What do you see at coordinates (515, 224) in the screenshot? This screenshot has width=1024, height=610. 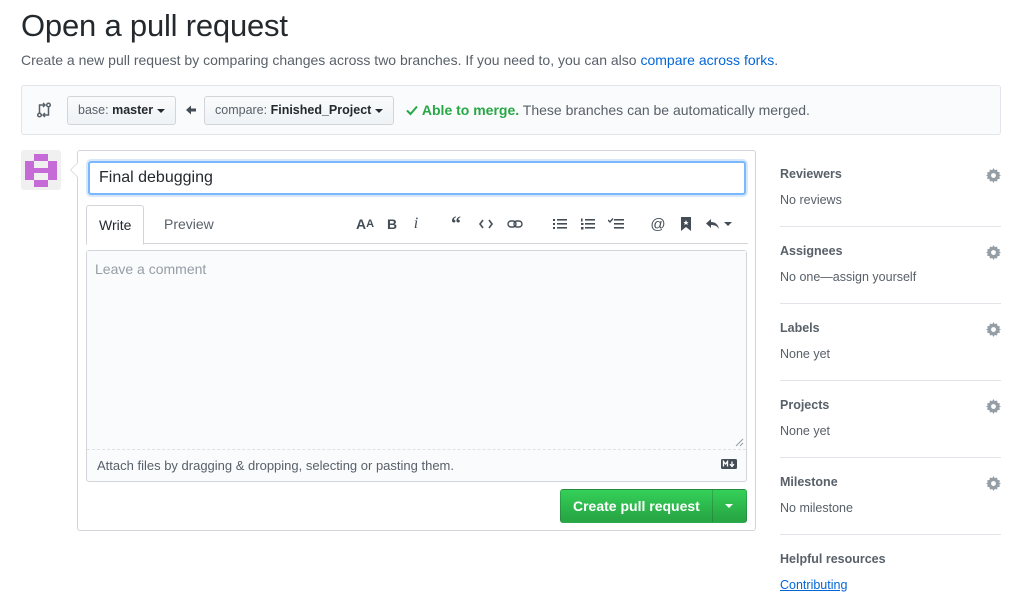 I see `link-icon` at bounding box center [515, 224].